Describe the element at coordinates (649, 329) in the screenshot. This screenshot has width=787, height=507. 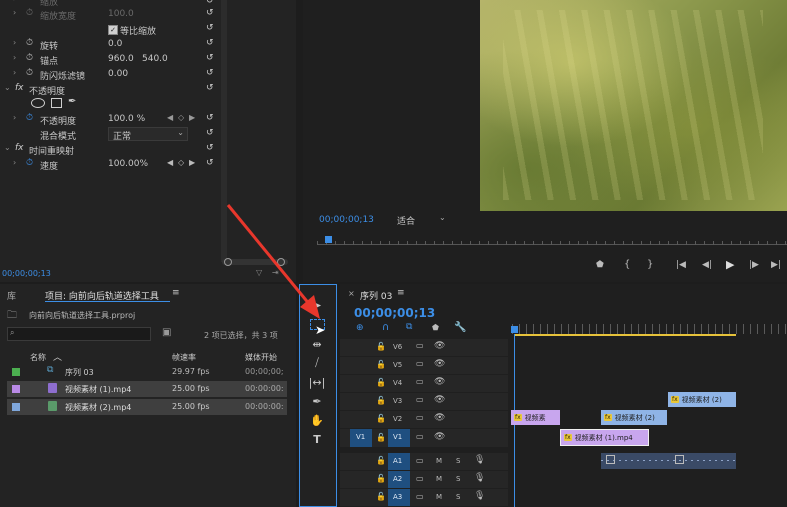
I see `timeline-ruler` at that location.